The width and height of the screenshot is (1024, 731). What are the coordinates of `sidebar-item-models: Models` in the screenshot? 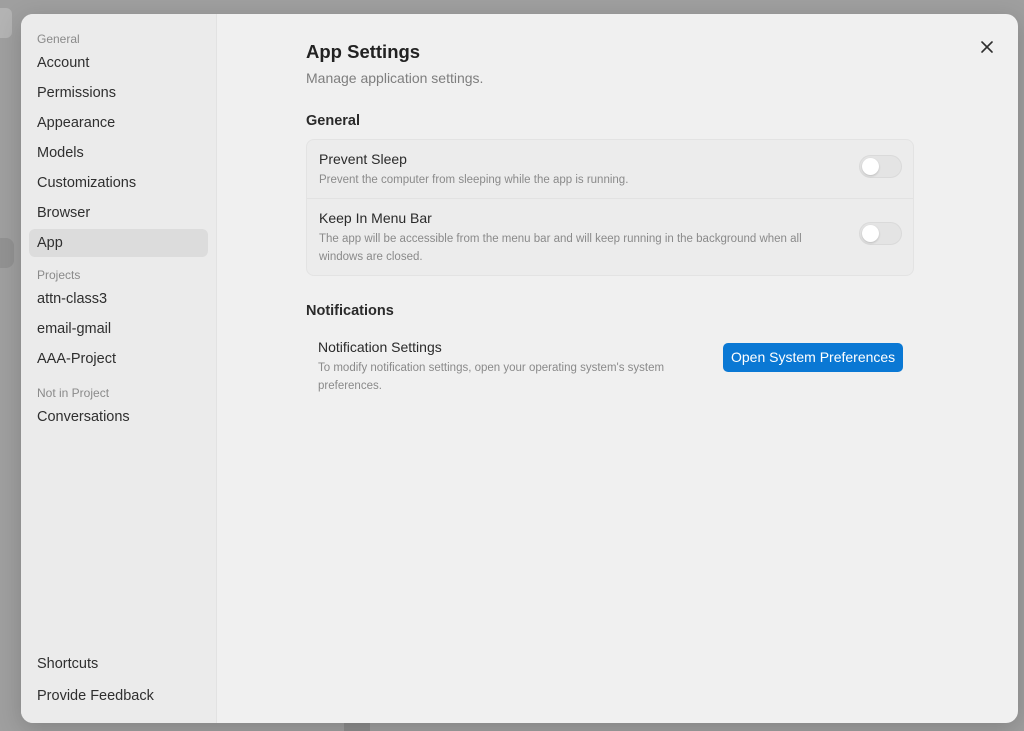 It's located at (118, 153).